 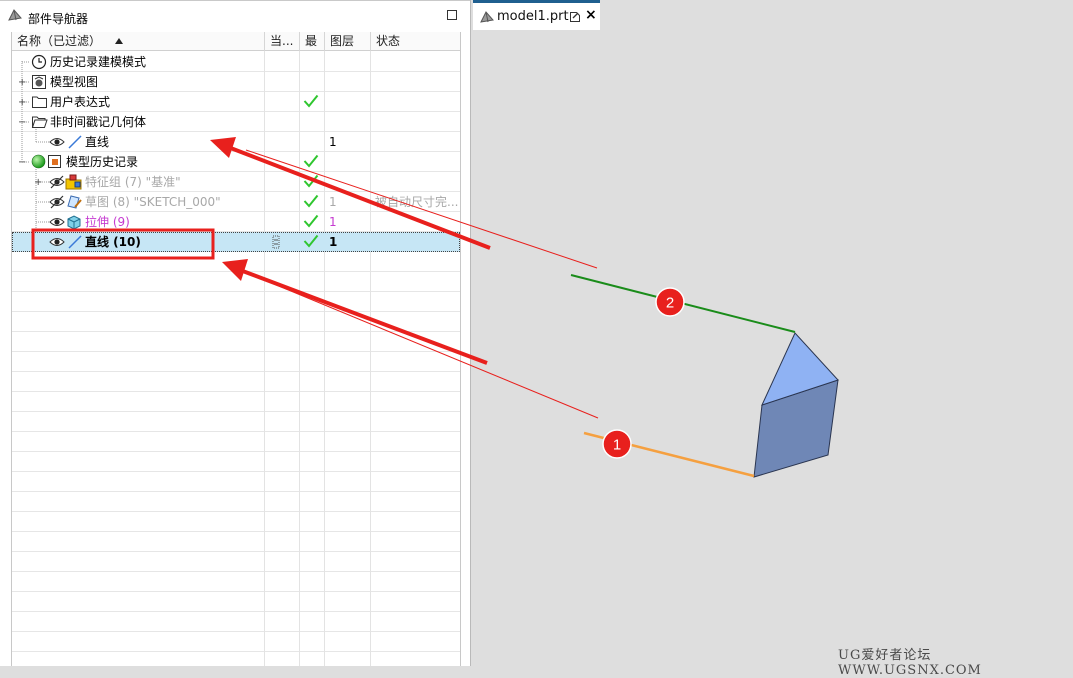 I want to click on modified-indicator-icon, so click(x=575, y=17).